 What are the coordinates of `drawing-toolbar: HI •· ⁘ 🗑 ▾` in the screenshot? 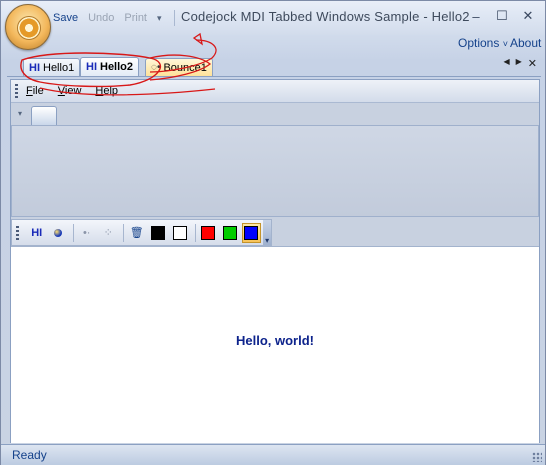 It's located at (141, 232).